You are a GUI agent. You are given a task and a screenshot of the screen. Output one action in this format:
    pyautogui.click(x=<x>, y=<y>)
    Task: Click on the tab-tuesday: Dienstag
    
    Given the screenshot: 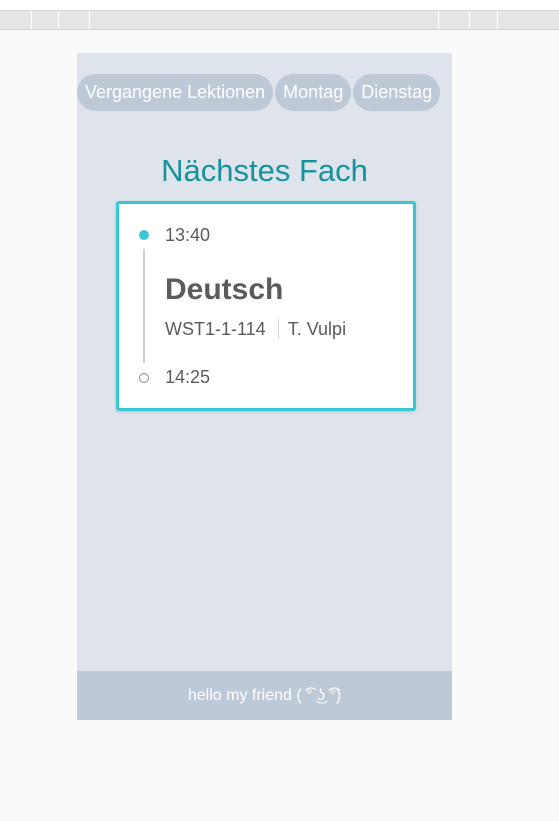 What is the action you would take?
    pyautogui.click(x=397, y=92)
    